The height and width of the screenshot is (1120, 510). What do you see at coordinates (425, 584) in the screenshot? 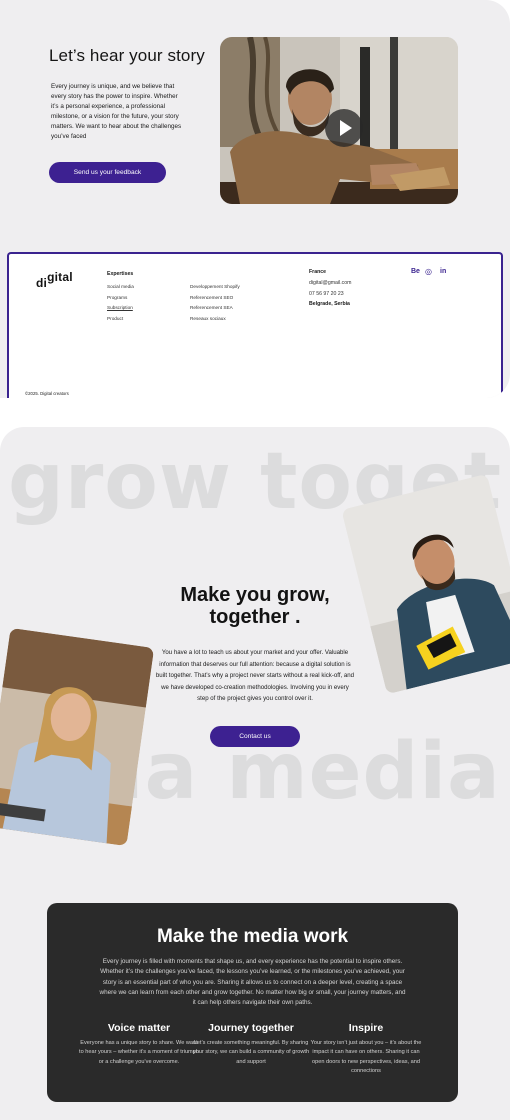
I see `man-reading-photo` at bounding box center [425, 584].